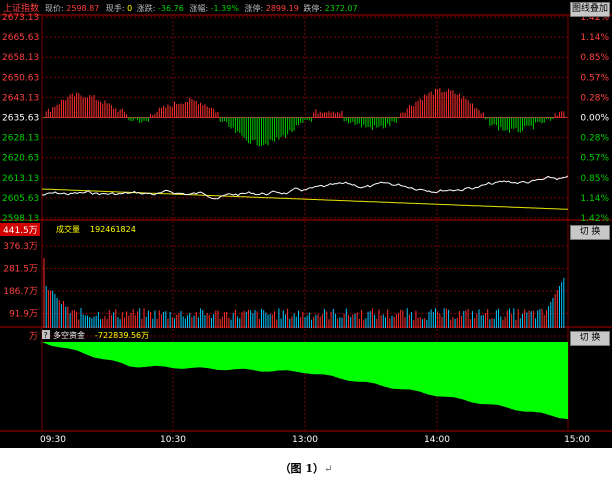 The height and width of the screenshot is (483, 612). Describe the element at coordinates (20, 199) in the screenshot. I see `price-axis-label: 2605.63` at that location.